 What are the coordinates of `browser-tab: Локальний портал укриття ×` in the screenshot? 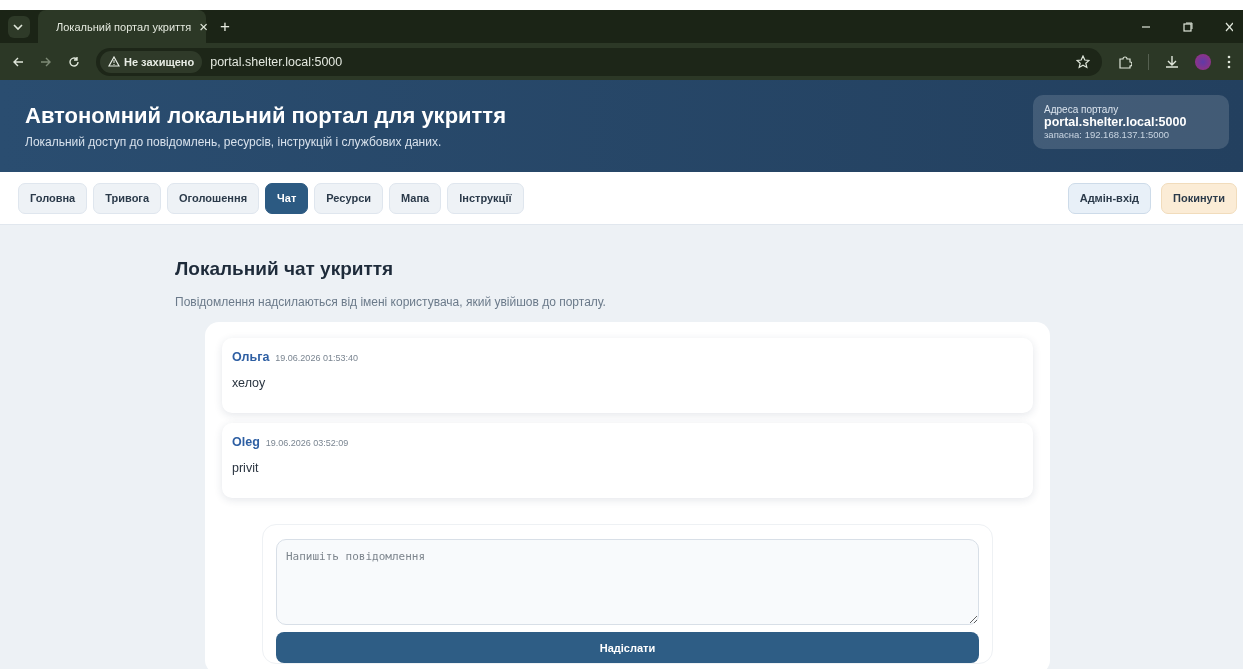 It's located at (122, 26).